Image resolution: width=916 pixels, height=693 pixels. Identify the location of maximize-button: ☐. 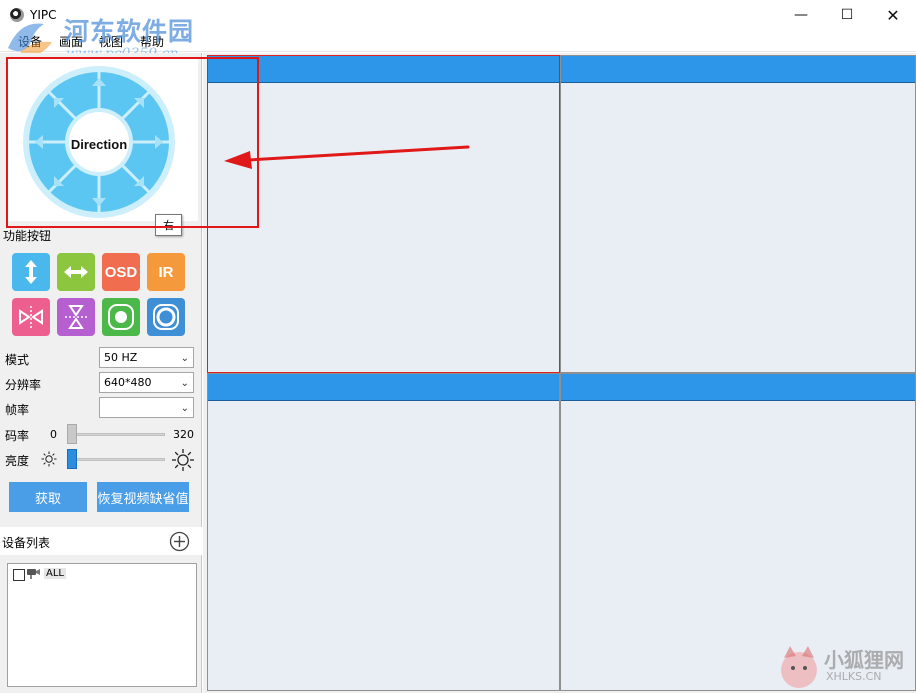
(847, 15).